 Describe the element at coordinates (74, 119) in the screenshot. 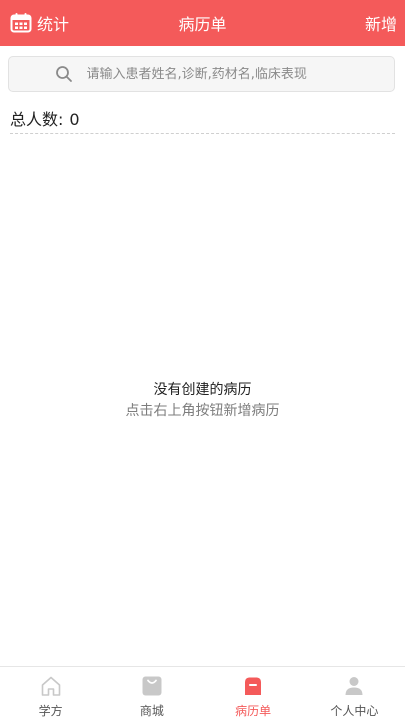

I see `total-value: 0` at that location.